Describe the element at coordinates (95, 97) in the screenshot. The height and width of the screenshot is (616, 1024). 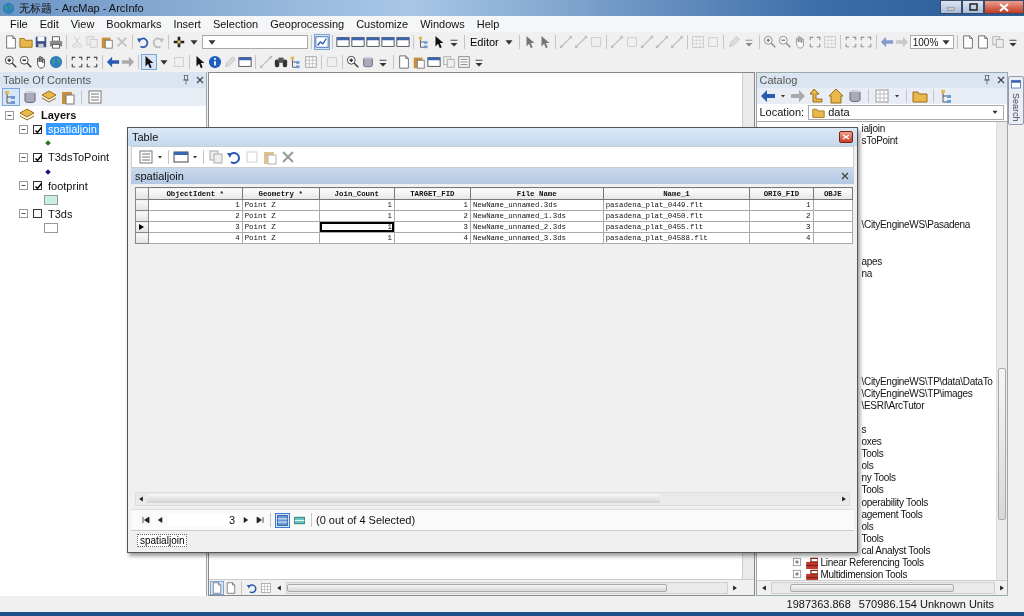
I see `list-icon` at that location.